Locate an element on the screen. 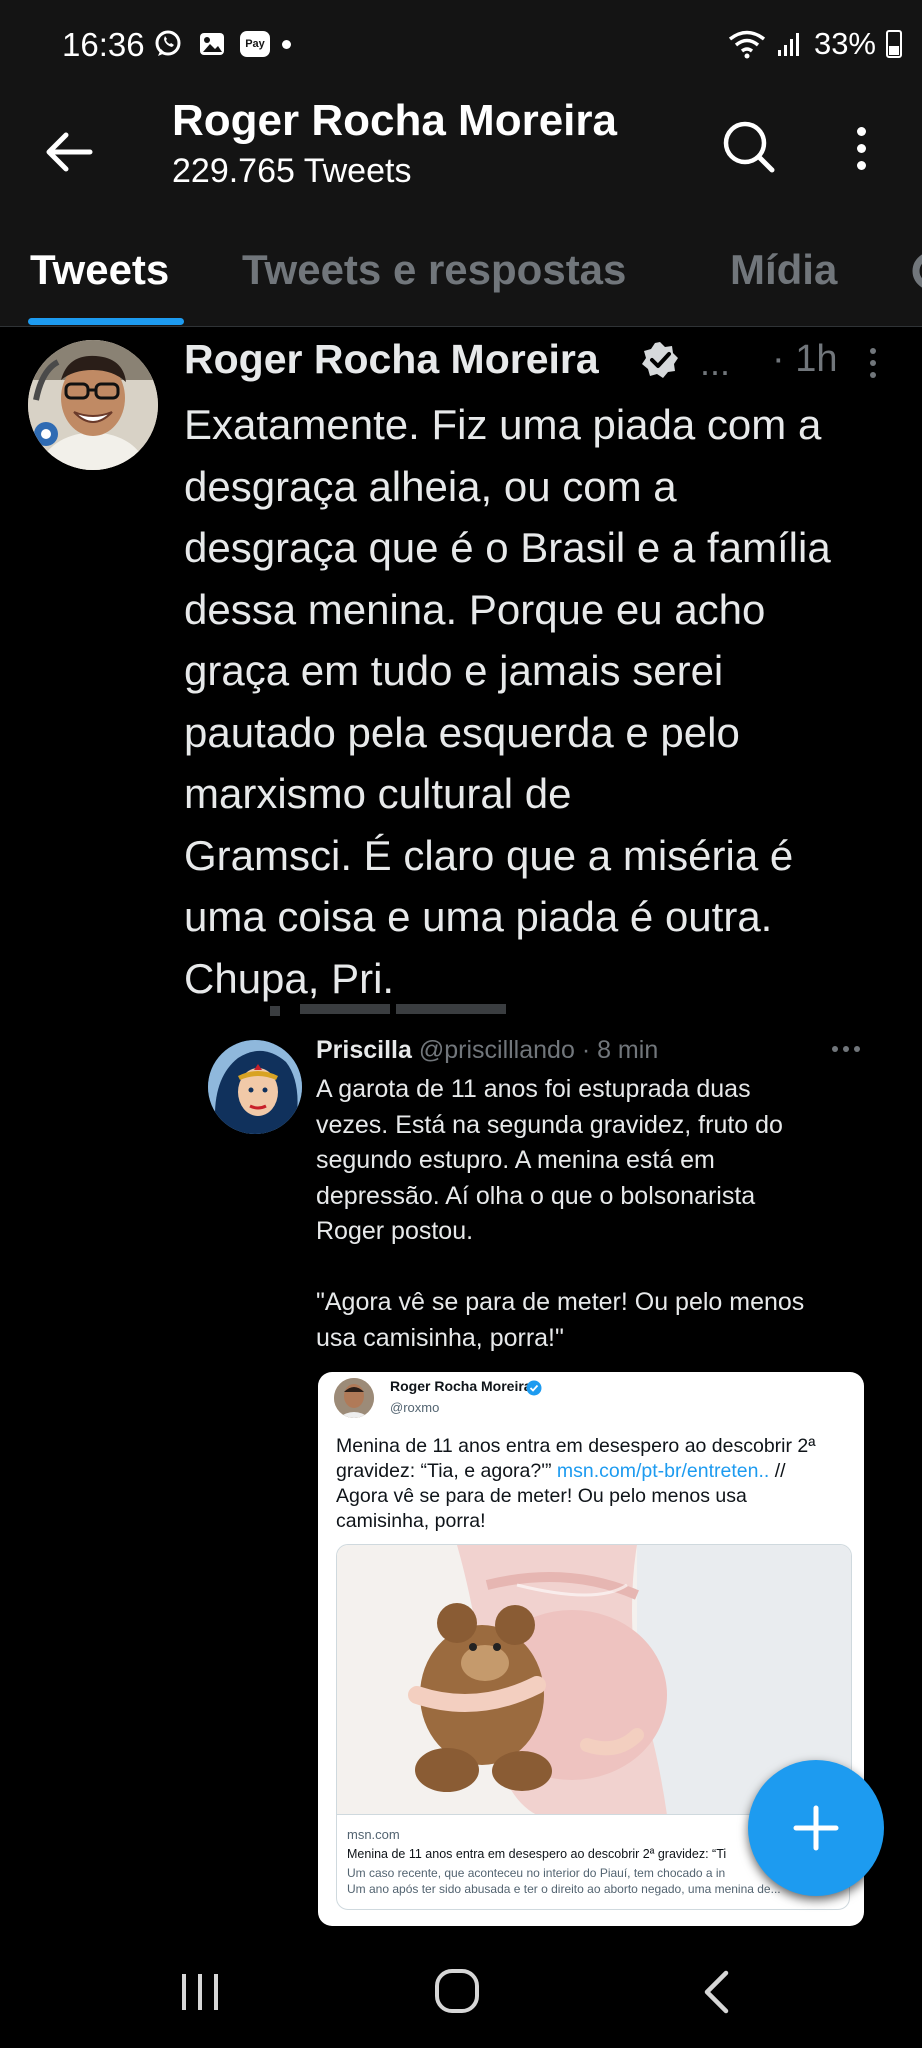 The image size is (922, 2048). battery-percent: 33% is located at coordinates (844, 43).